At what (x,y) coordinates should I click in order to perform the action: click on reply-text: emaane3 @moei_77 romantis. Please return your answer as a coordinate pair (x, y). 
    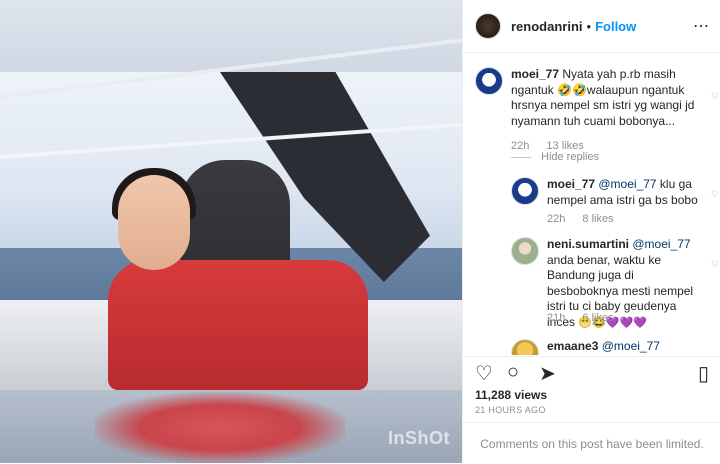
    Looking at the image, I should click on (626, 347).